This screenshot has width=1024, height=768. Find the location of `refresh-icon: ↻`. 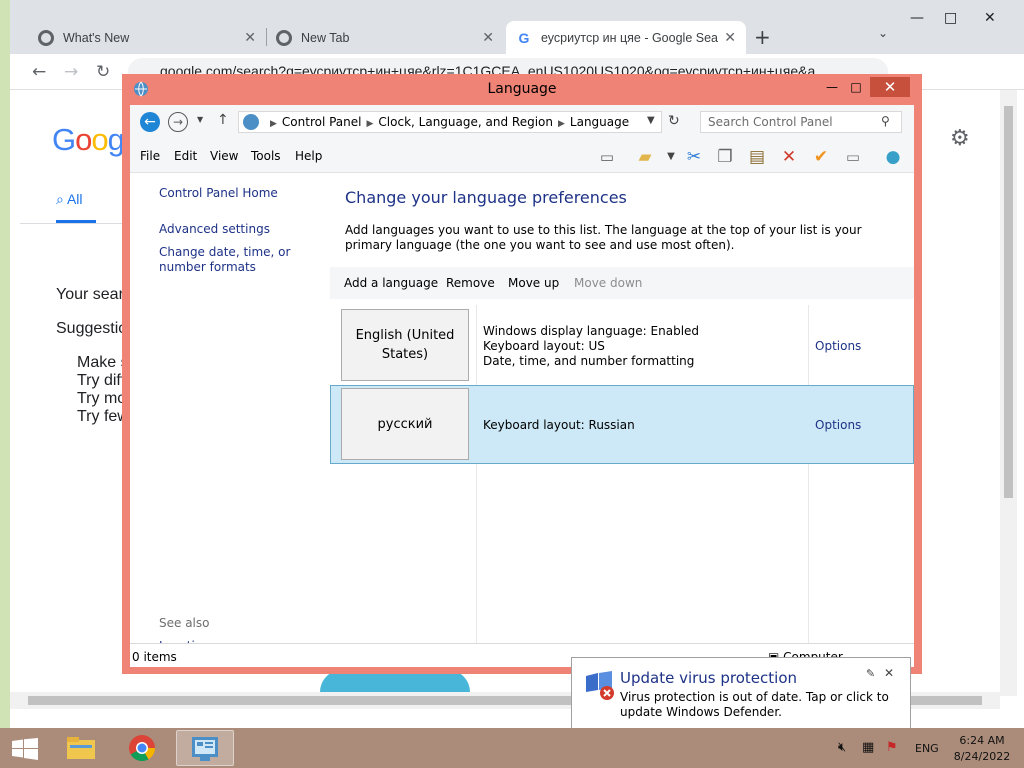

refresh-icon: ↻ is located at coordinates (674, 121).